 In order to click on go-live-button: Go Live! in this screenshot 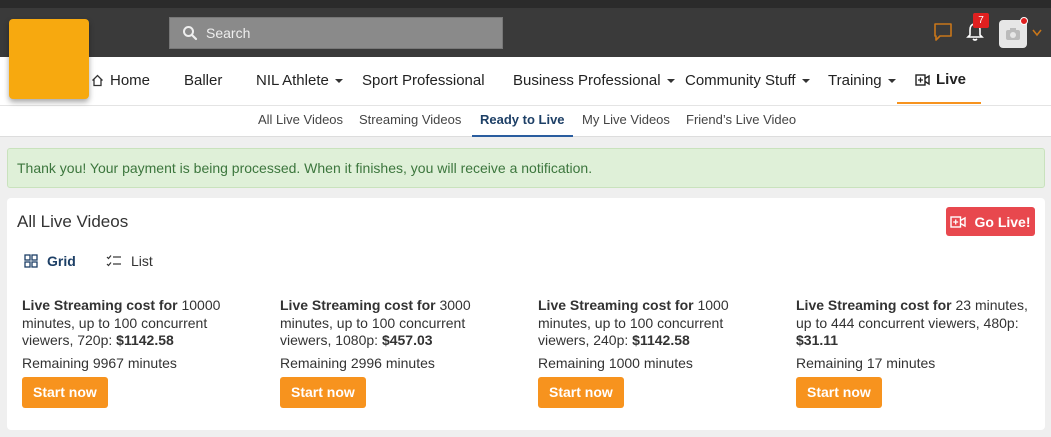, I will do `click(990, 221)`.